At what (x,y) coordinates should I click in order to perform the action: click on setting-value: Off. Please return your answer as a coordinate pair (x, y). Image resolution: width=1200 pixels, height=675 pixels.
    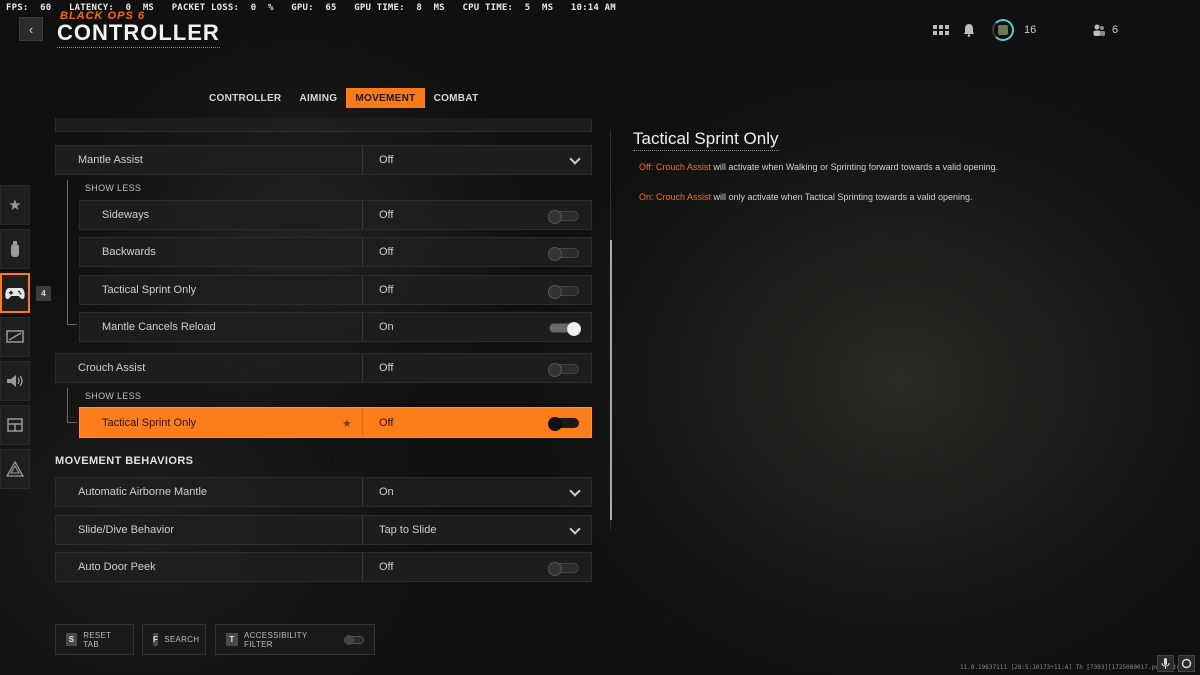
    Looking at the image, I should click on (477, 160).